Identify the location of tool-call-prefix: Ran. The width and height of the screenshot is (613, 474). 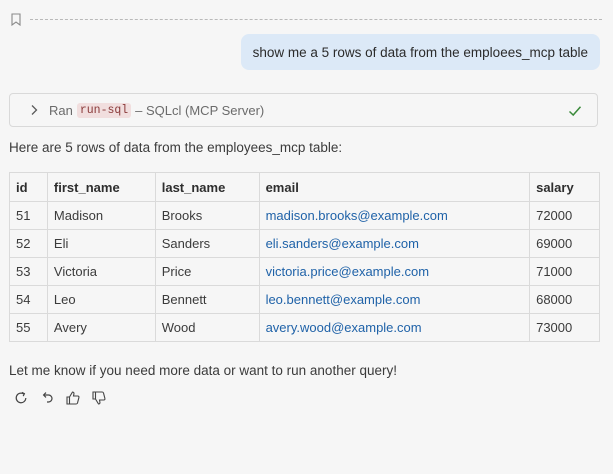
(61, 110).